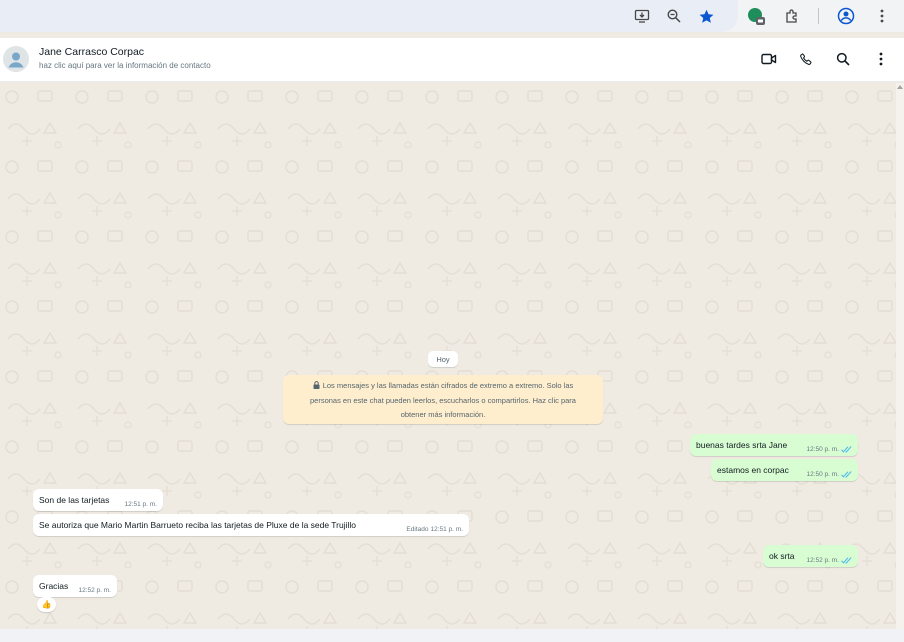  I want to click on lock-icon, so click(316, 387).